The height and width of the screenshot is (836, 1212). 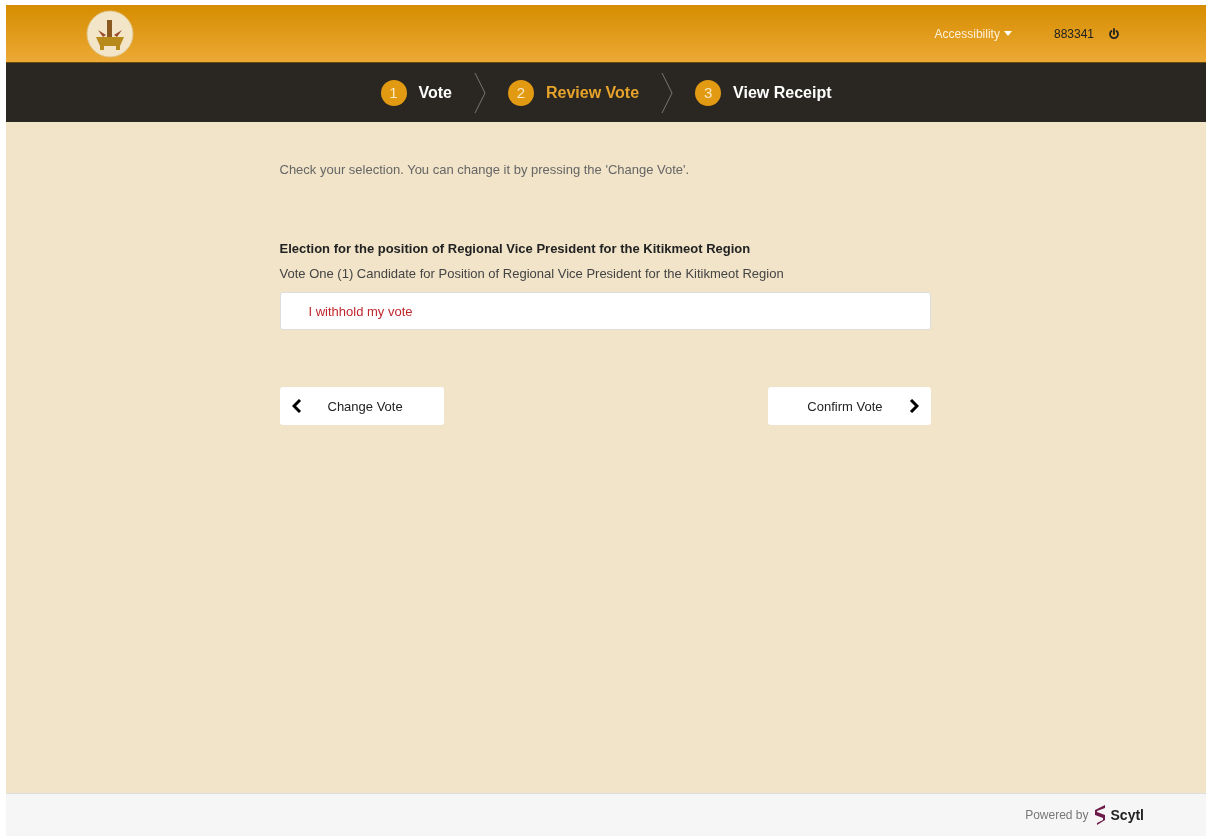 I want to click on contest-title: Election for the position of Regional Vice President for the Kitikmeot Region, so click(x=515, y=248).